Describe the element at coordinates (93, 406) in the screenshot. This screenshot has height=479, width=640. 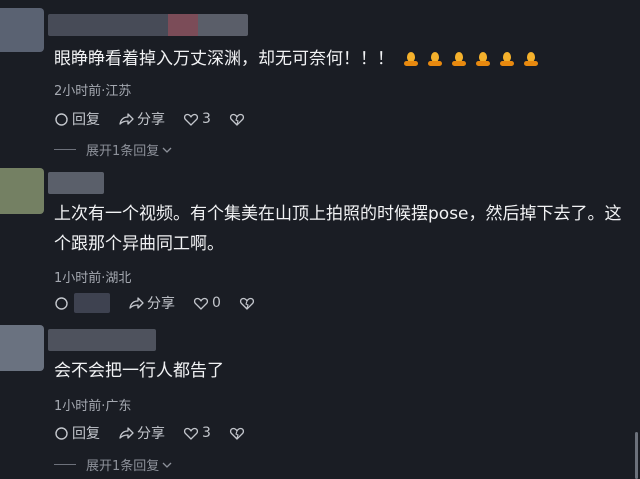
I see `comment-meta: 1小时前·广东` at that location.